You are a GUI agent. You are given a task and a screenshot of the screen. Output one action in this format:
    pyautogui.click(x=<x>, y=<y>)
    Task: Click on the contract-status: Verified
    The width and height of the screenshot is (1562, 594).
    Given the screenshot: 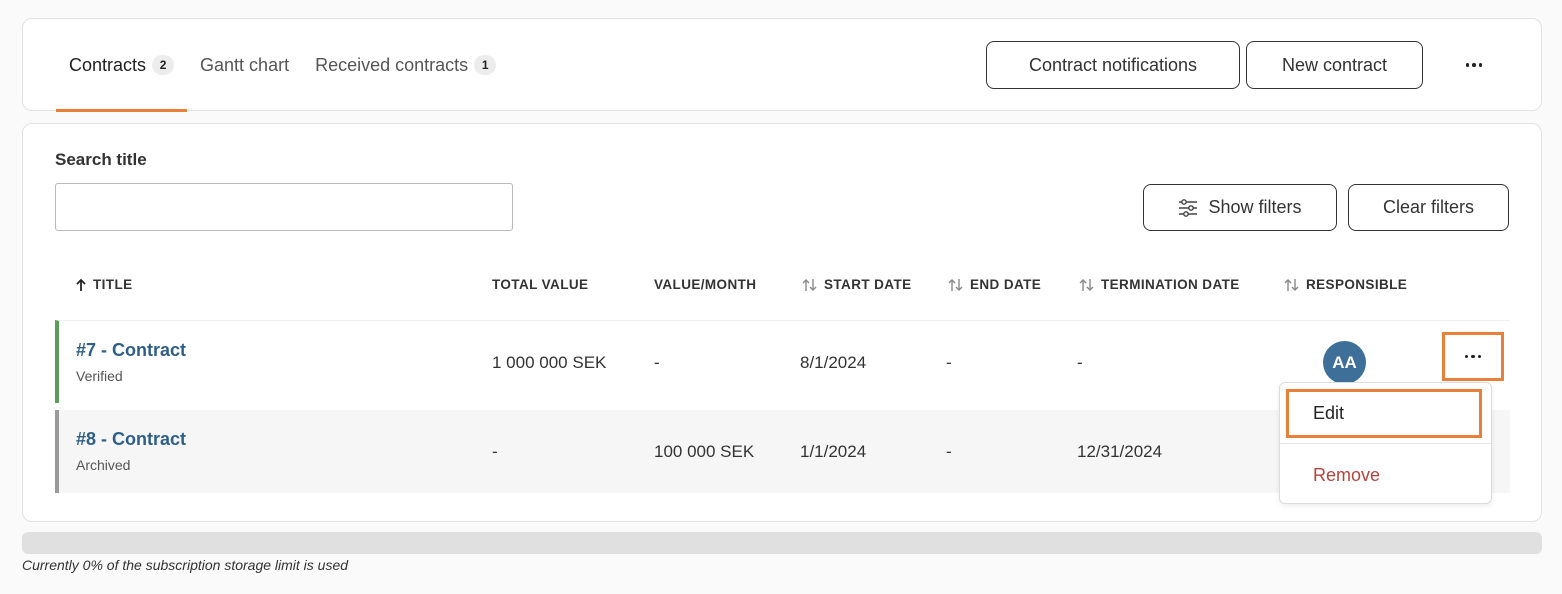 What is the action you would take?
    pyautogui.click(x=99, y=376)
    